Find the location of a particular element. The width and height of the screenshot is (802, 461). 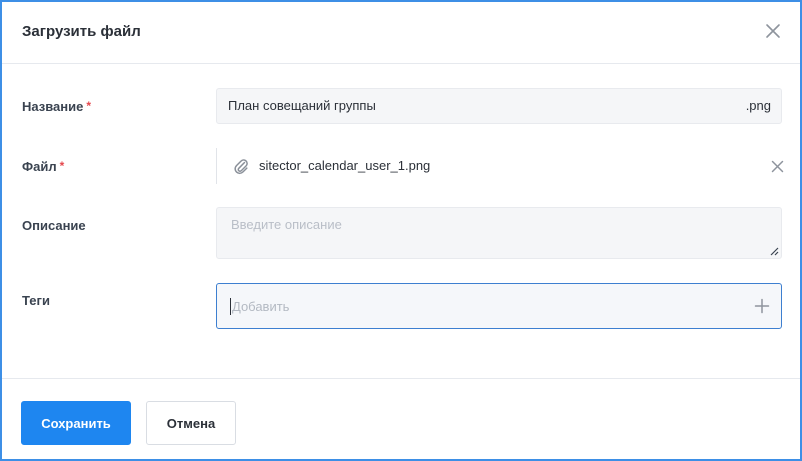

tags-label: Теги is located at coordinates (36, 300).